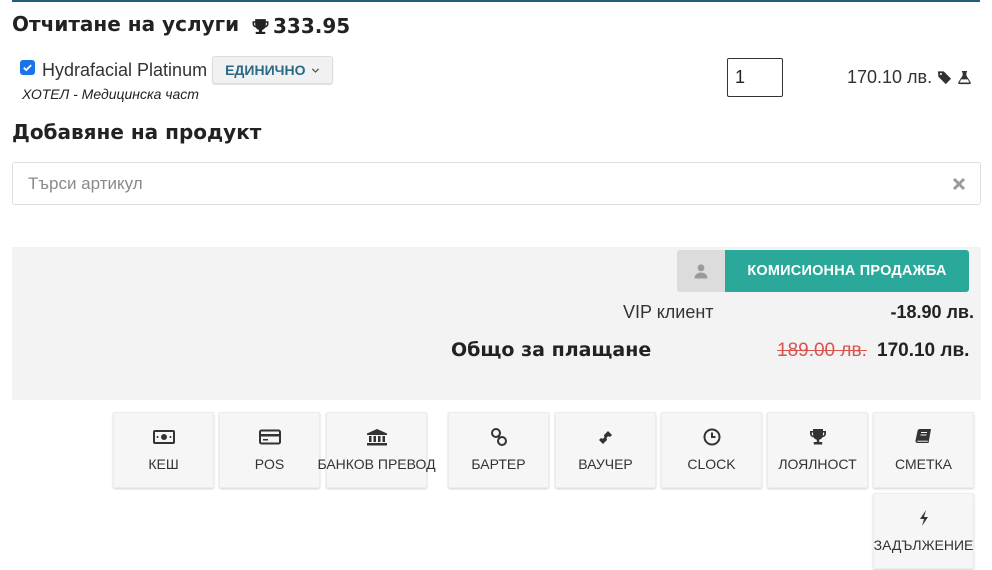 The height and width of the screenshot is (570, 992). I want to click on credit-card-icon, so click(269, 437).